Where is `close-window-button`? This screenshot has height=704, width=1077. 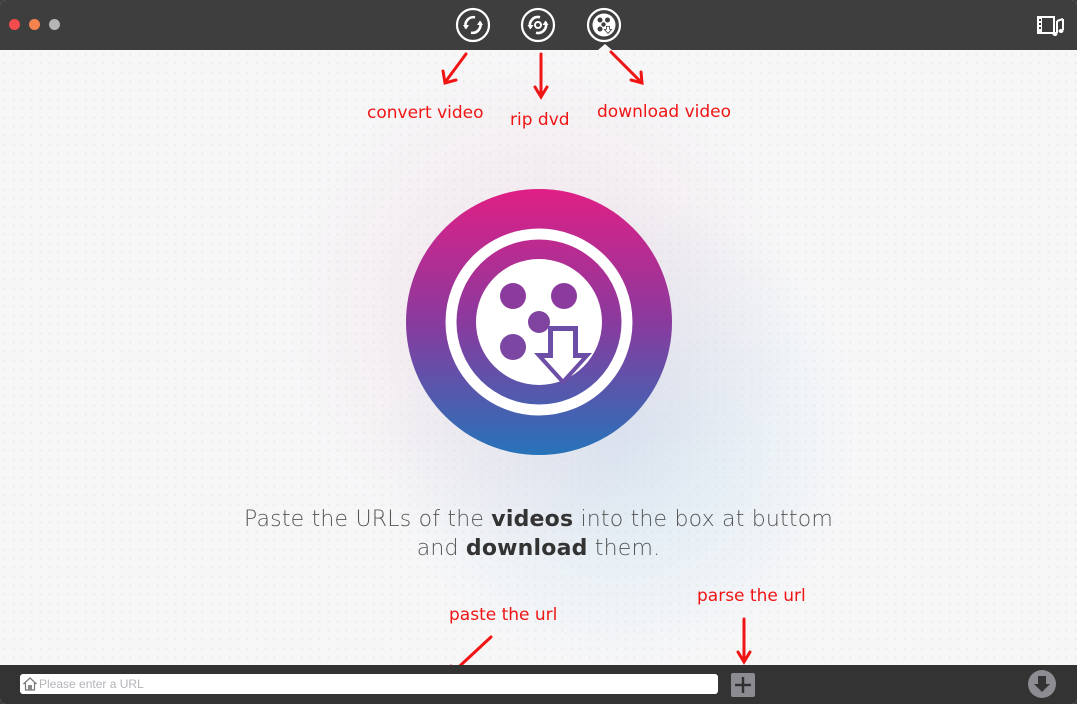 close-window-button is located at coordinates (14, 24).